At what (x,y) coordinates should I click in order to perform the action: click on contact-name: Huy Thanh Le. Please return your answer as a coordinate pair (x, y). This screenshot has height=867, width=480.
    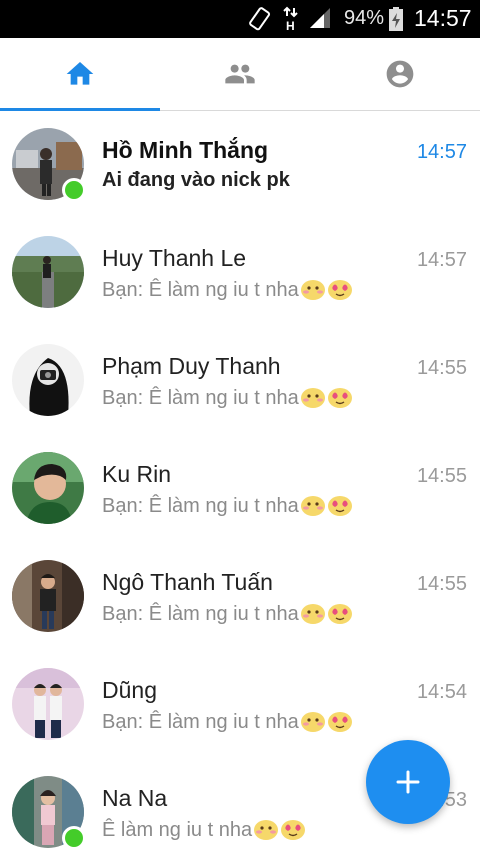
    Looking at the image, I should click on (174, 258).